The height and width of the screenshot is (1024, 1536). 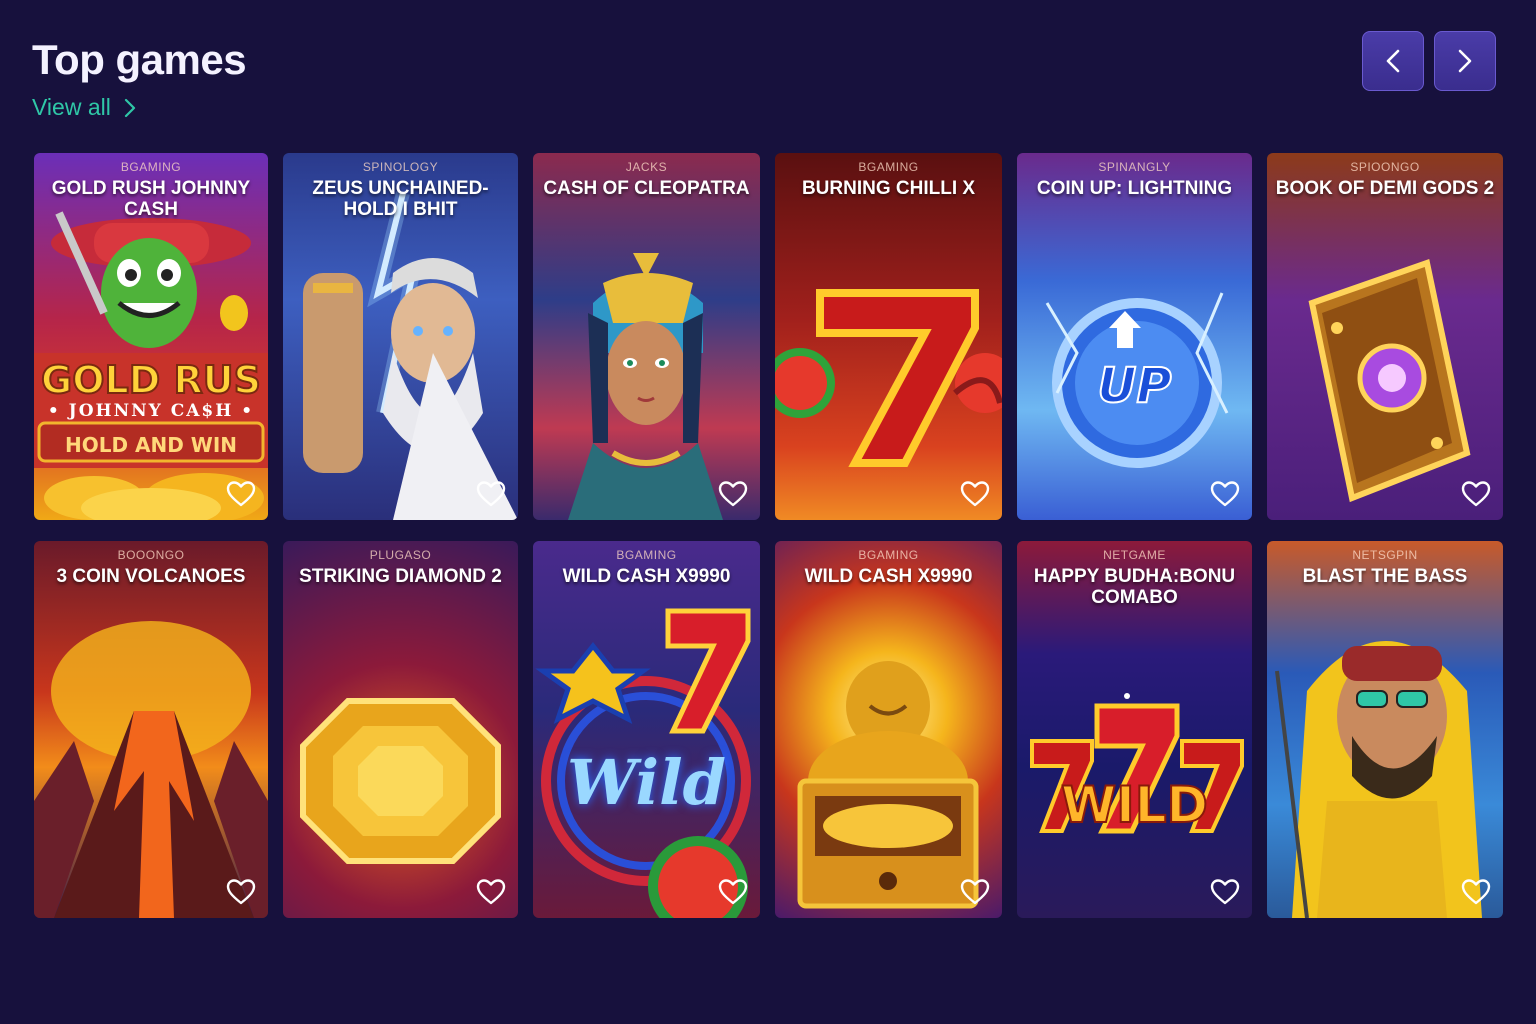 I want to click on wild-seven-icon, so click(x=643, y=763).